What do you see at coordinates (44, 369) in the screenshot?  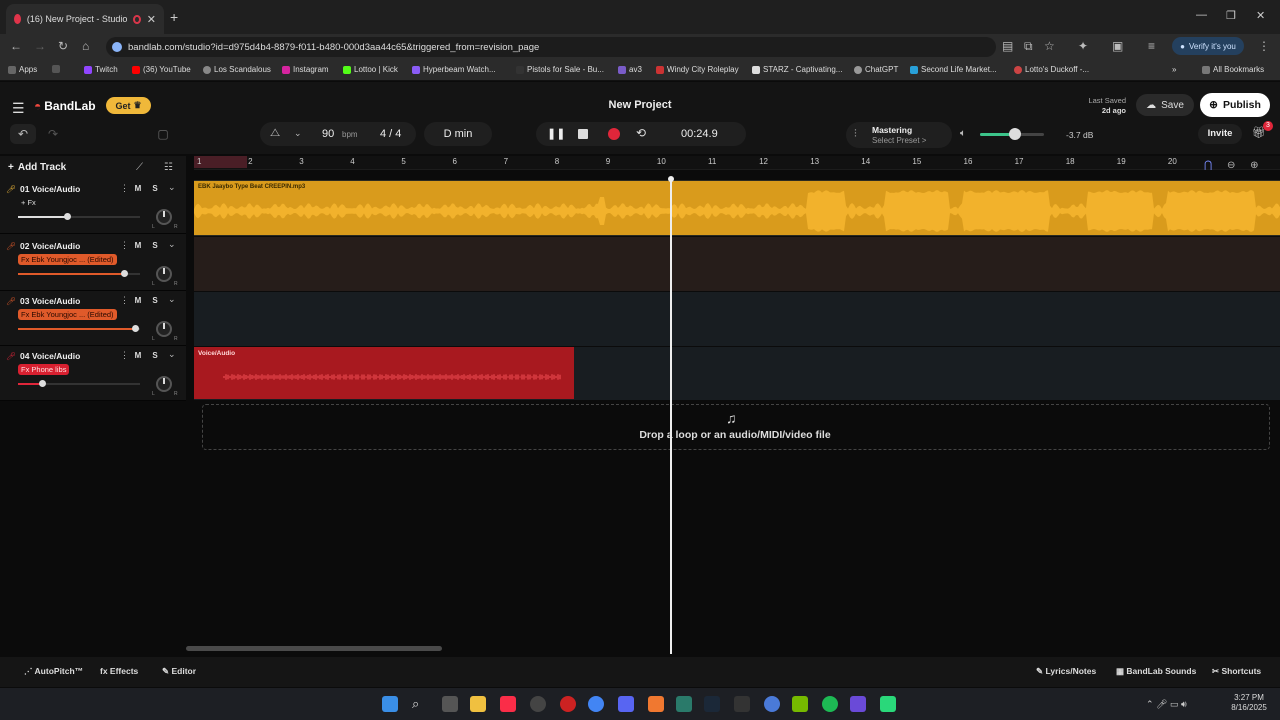 I see `fx-chain-button: Fx Phone libs` at bounding box center [44, 369].